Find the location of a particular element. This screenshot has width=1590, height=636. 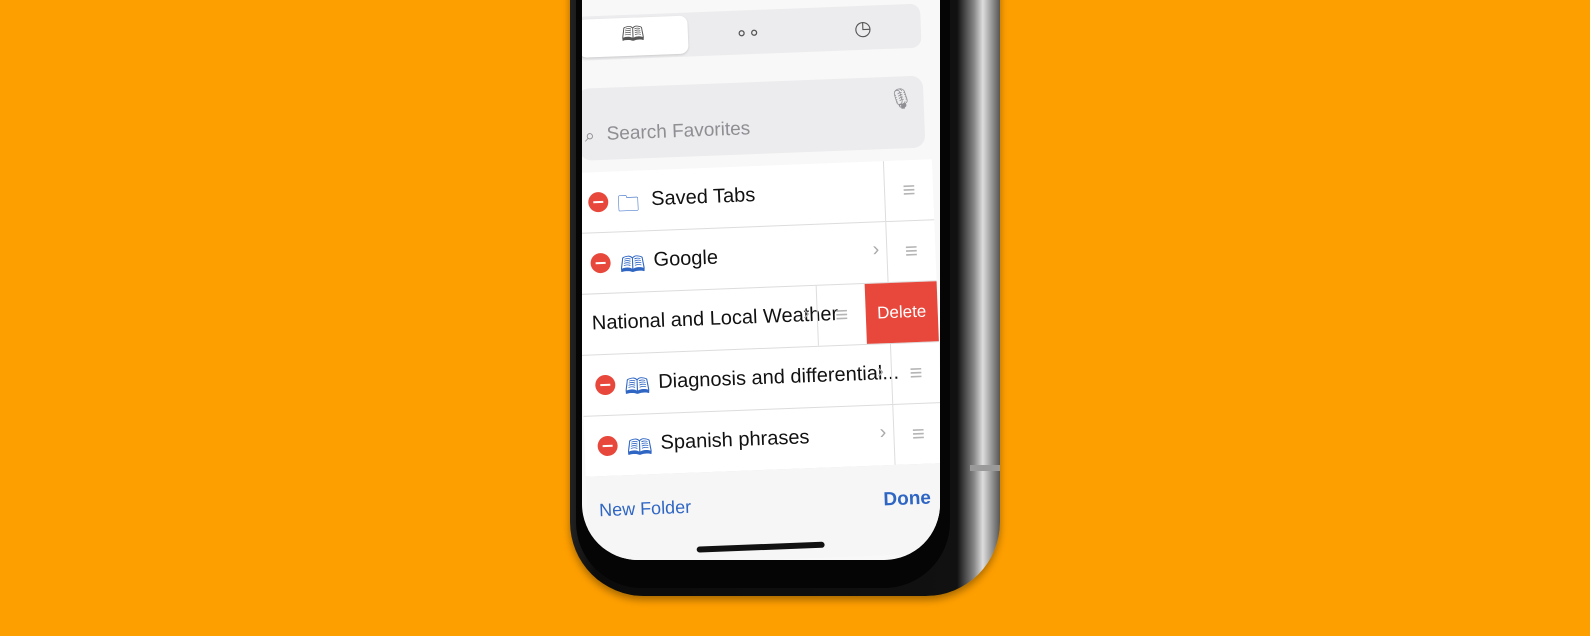

item-label: Saved Tabs is located at coordinates (703, 197).